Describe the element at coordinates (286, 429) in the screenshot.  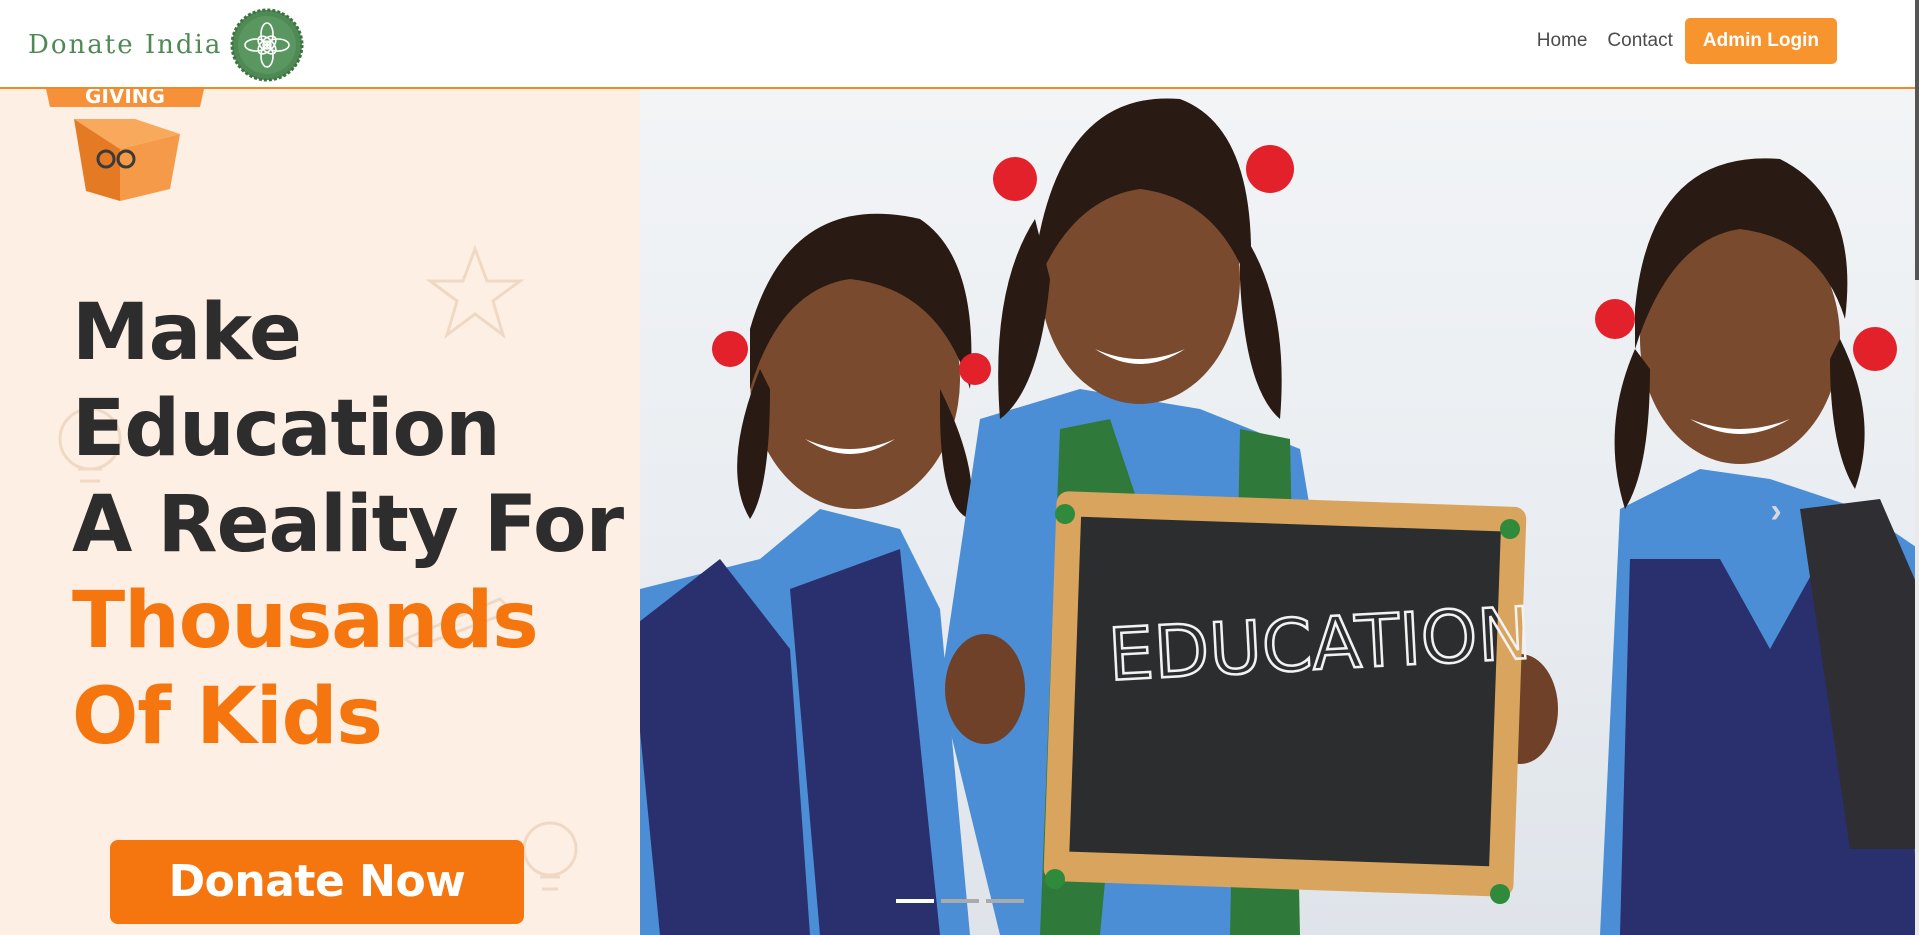
I see `headline-line-2: Education` at that location.